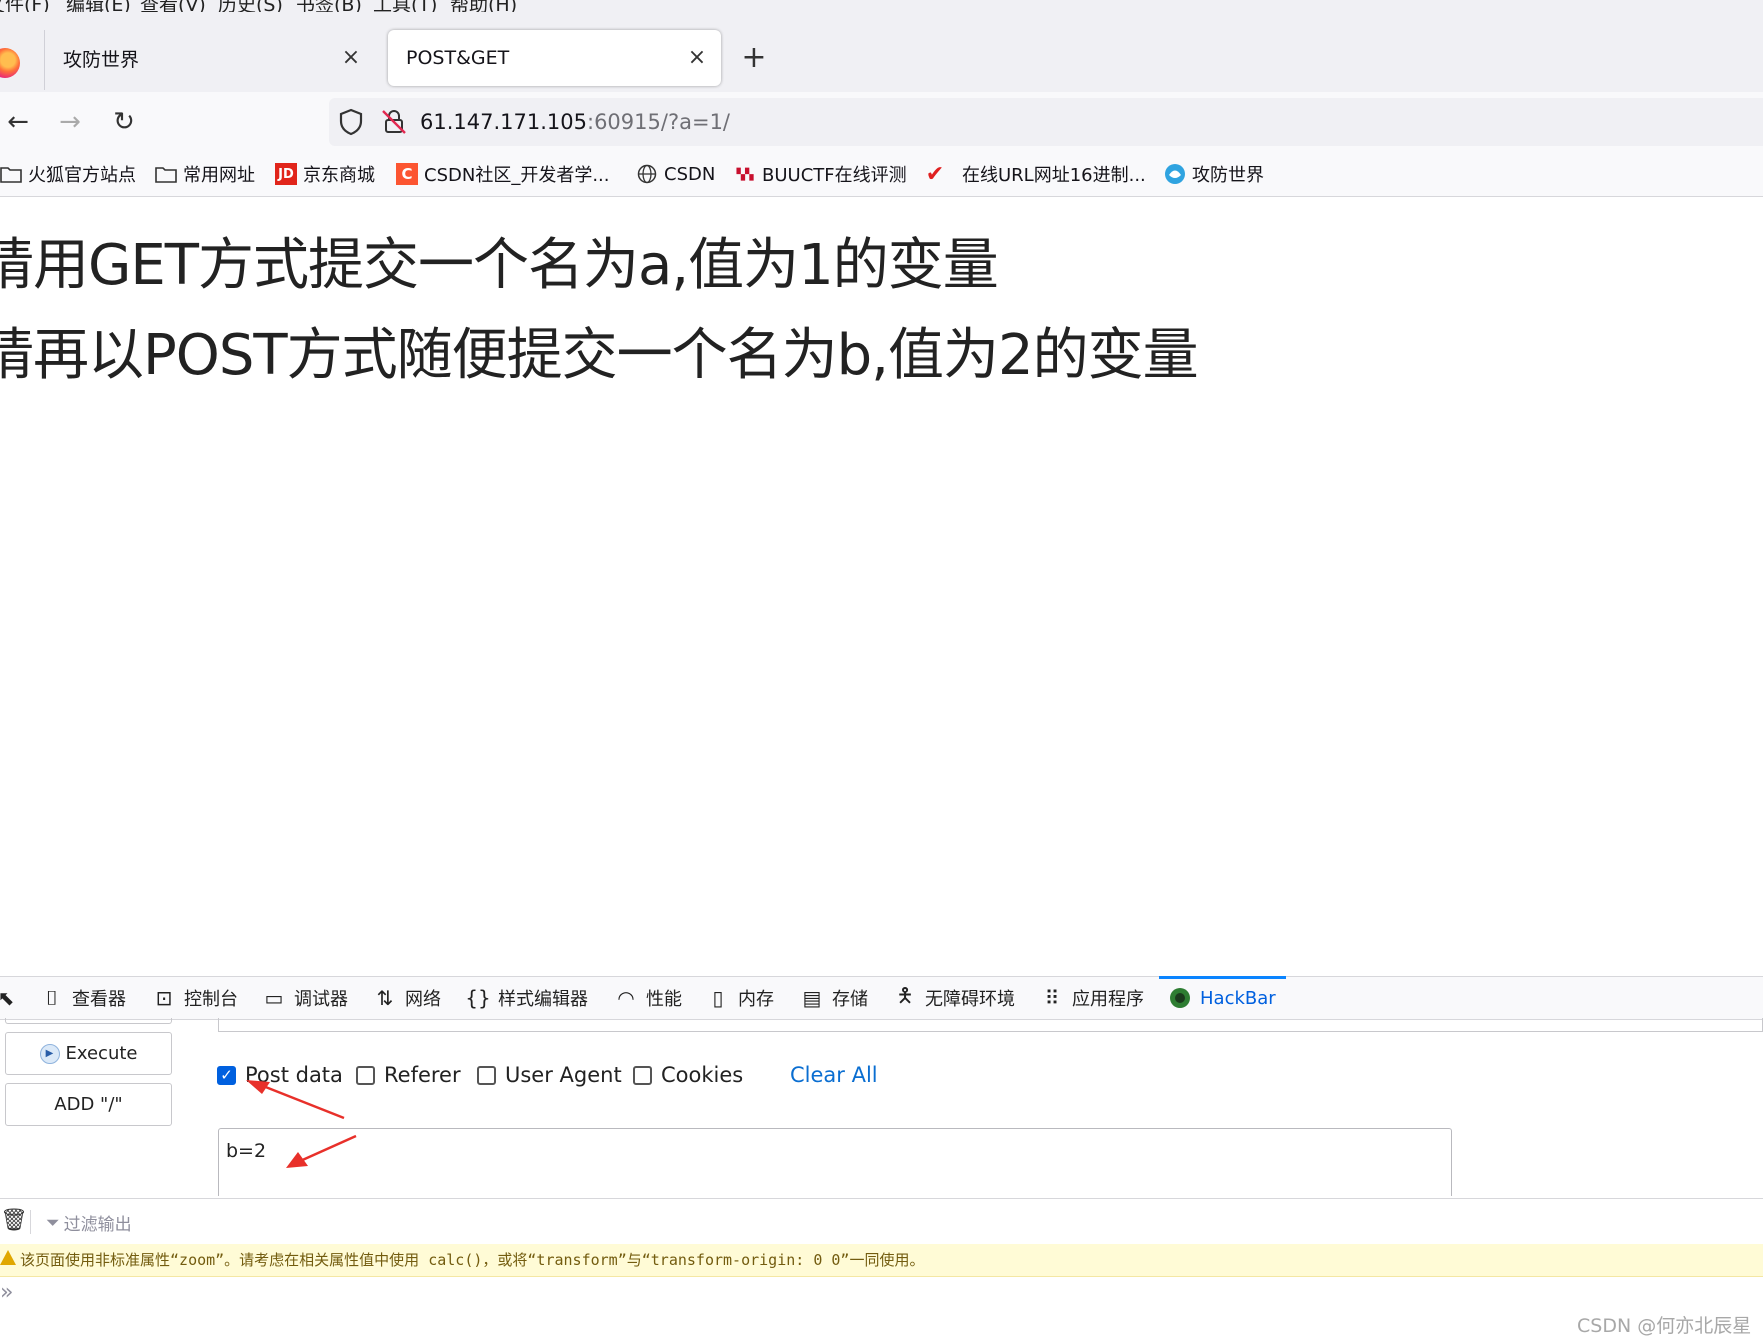  What do you see at coordinates (407, 998) in the screenshot?
I see `devtools-tab-network: ⇅ 网络` at bounding box center [407, 998].